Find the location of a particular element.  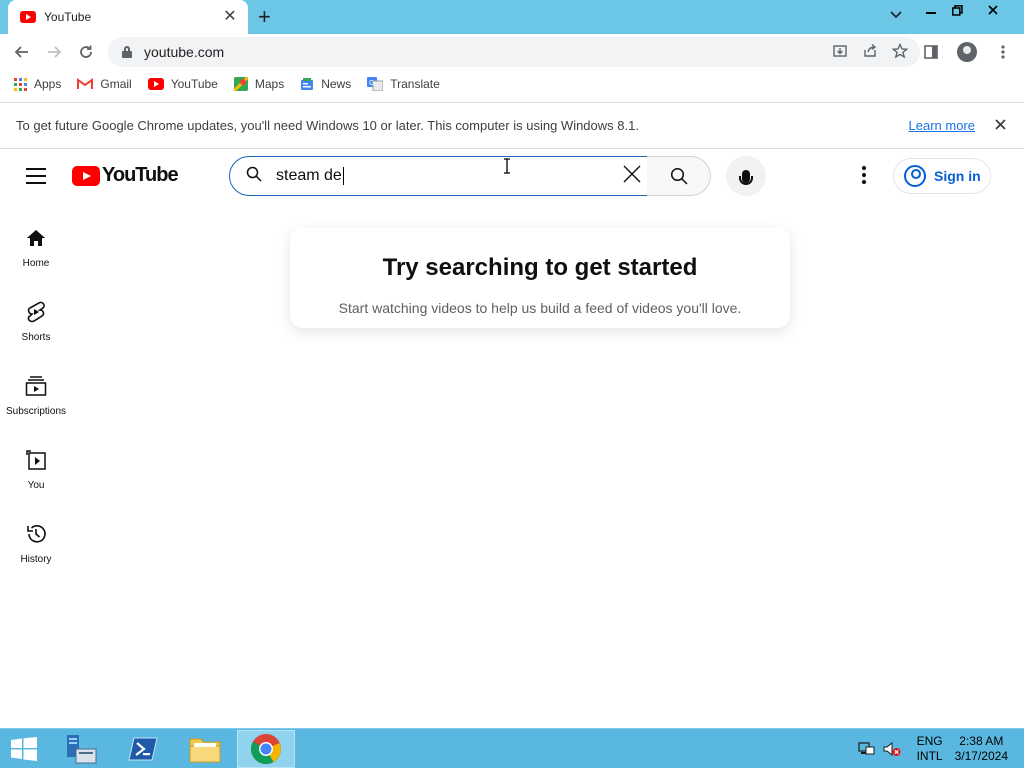

search-button is located at coordinates (679, 176).